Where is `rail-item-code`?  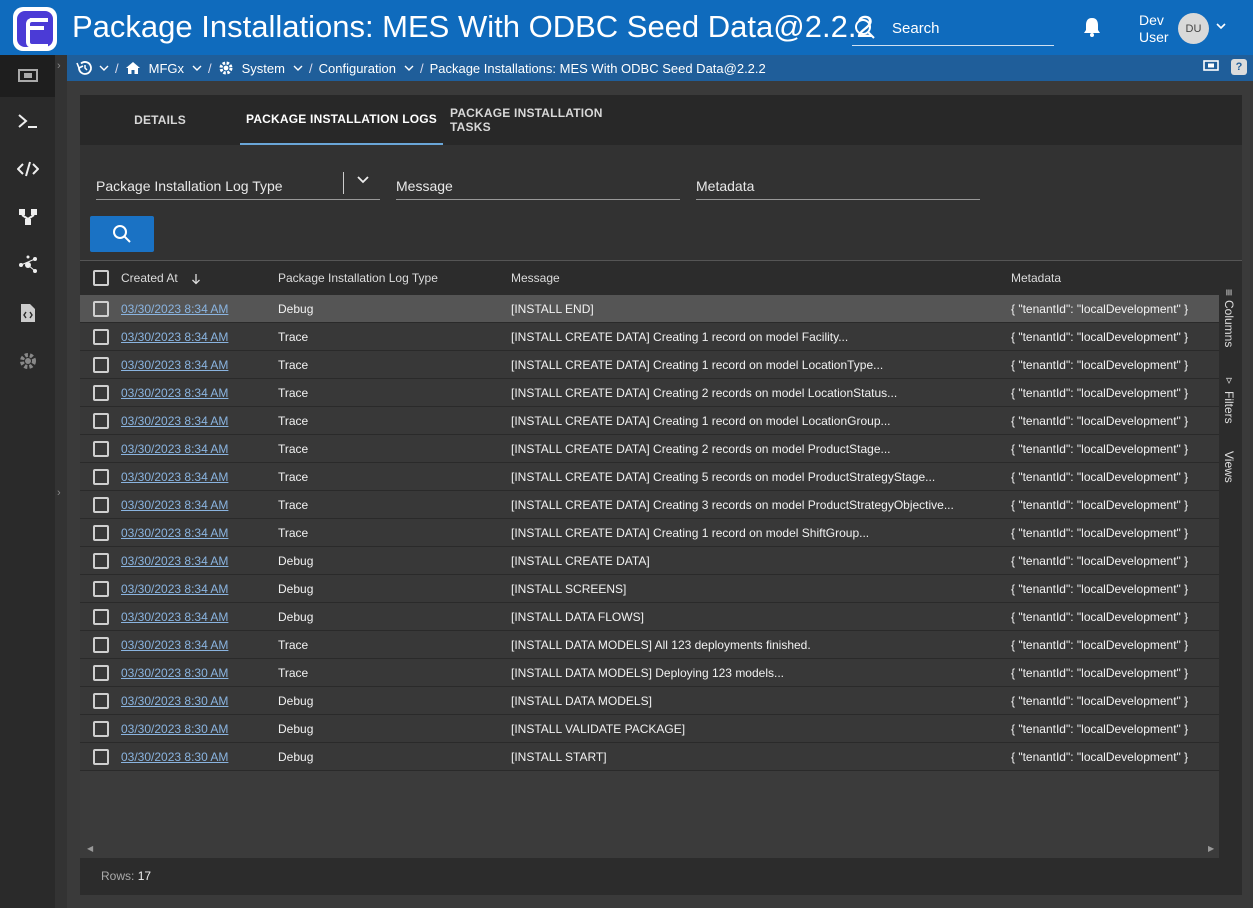
rail-item-code is located at coordinates (27, 169).